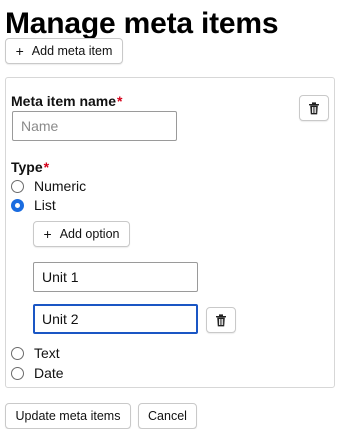 Image resolution: width=338 pixels, height=429 pixels. Describe the element at coordinates (68, 416) in the screenshot. I see `update-meta-items-button: Update meta items` at that location.